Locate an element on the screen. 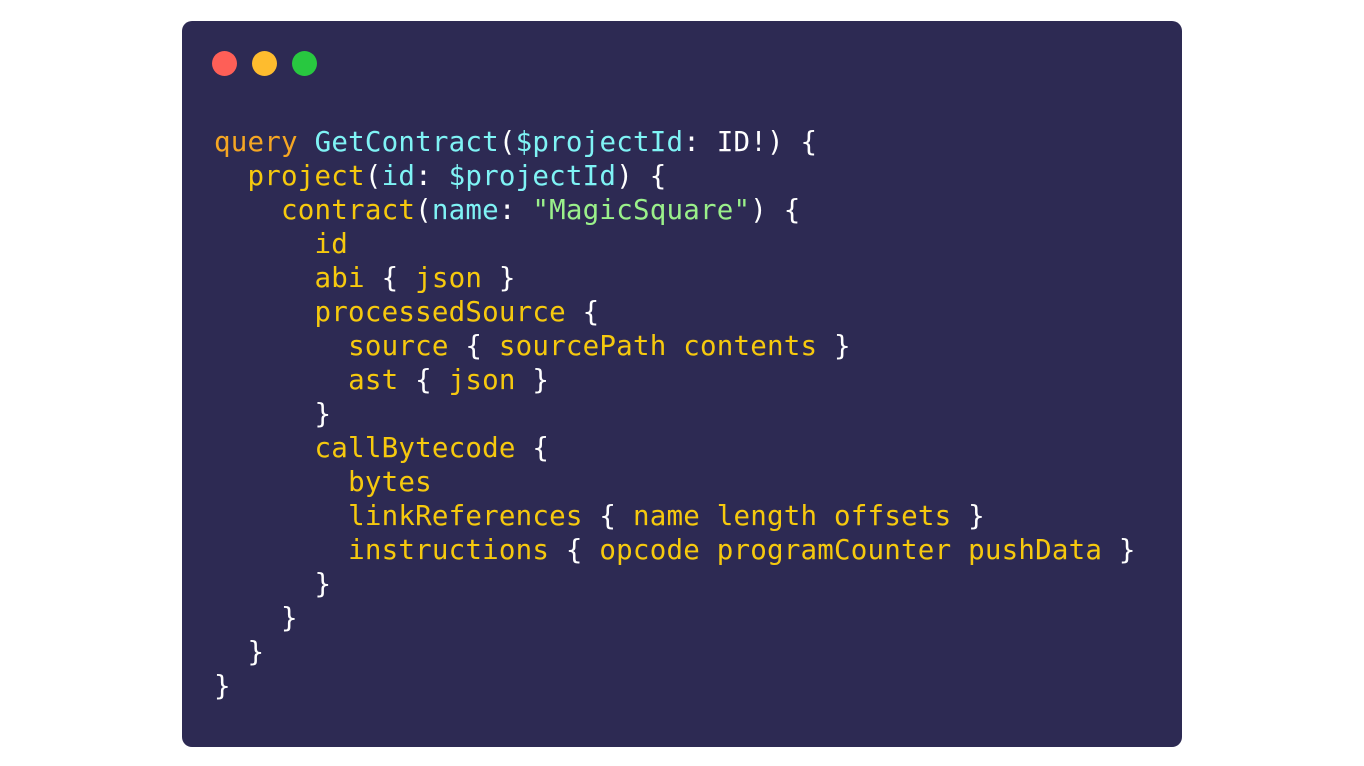 This screenshot has height=766, width=1364. code-token-field: abi is located at coordinates (339, 278).